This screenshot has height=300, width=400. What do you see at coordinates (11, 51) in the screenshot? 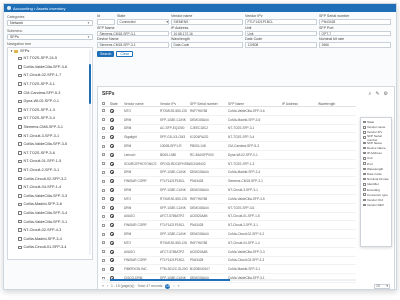
I see `collapse-icon: ▼` at bounding box center [11, 51].